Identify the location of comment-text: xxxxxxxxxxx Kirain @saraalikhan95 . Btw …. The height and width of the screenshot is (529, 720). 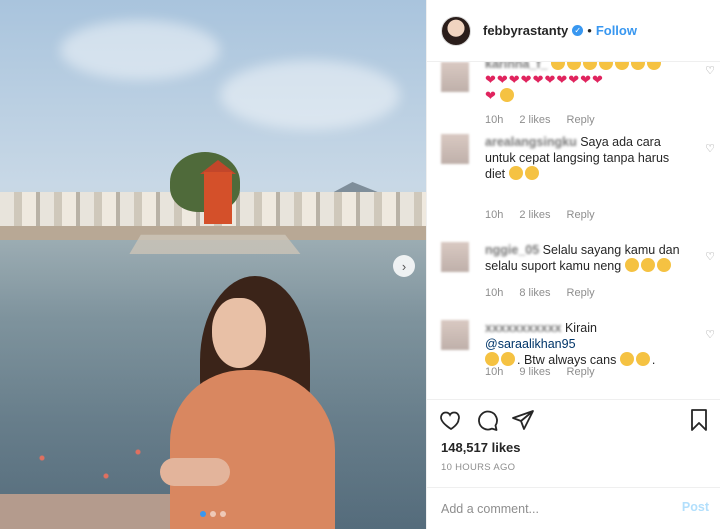
(570, 343).